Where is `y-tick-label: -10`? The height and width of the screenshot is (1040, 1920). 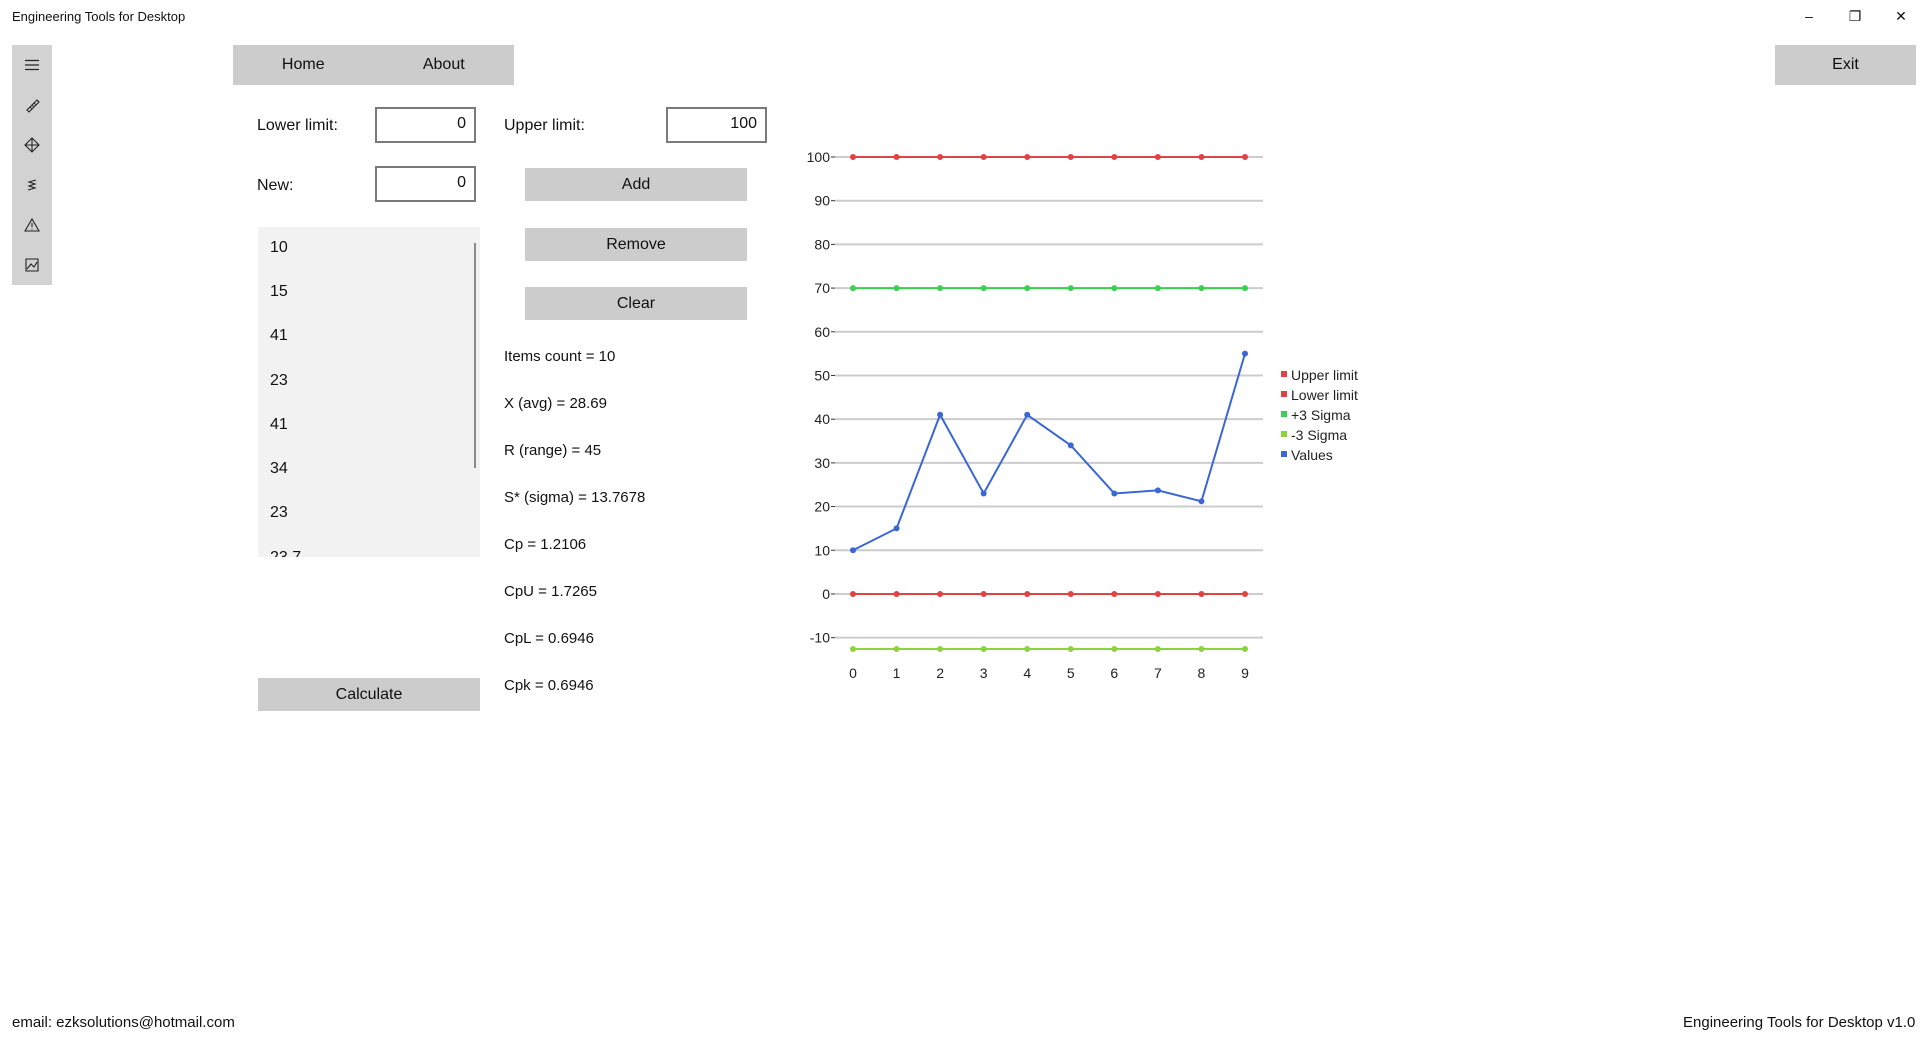 y-tick-label: -10 is located at coordinates (820, 638).